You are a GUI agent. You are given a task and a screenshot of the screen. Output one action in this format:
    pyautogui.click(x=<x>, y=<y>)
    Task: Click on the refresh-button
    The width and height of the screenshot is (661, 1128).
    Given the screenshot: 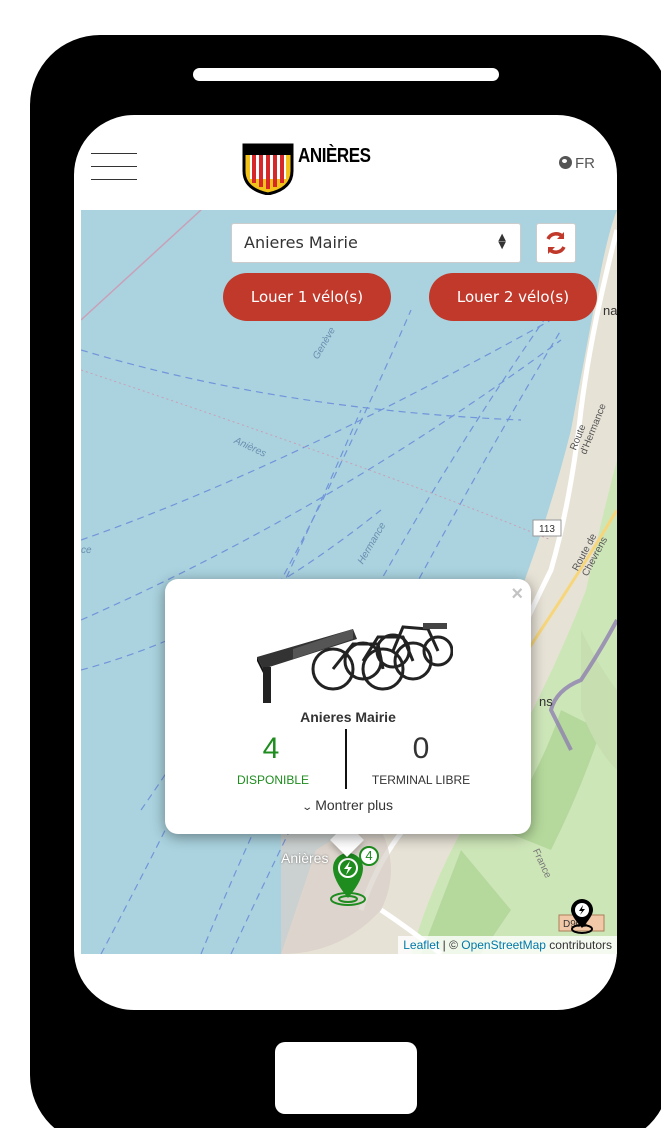 What is the action you would take?
    pyautogui.click(x=556, y=243)
    